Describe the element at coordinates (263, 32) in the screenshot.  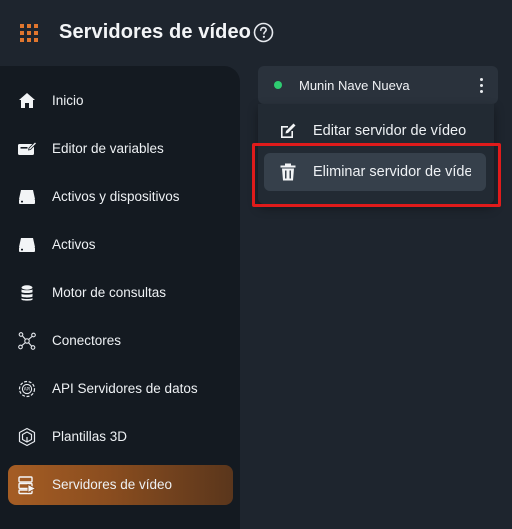
I see `help-circle-icon` at that location.